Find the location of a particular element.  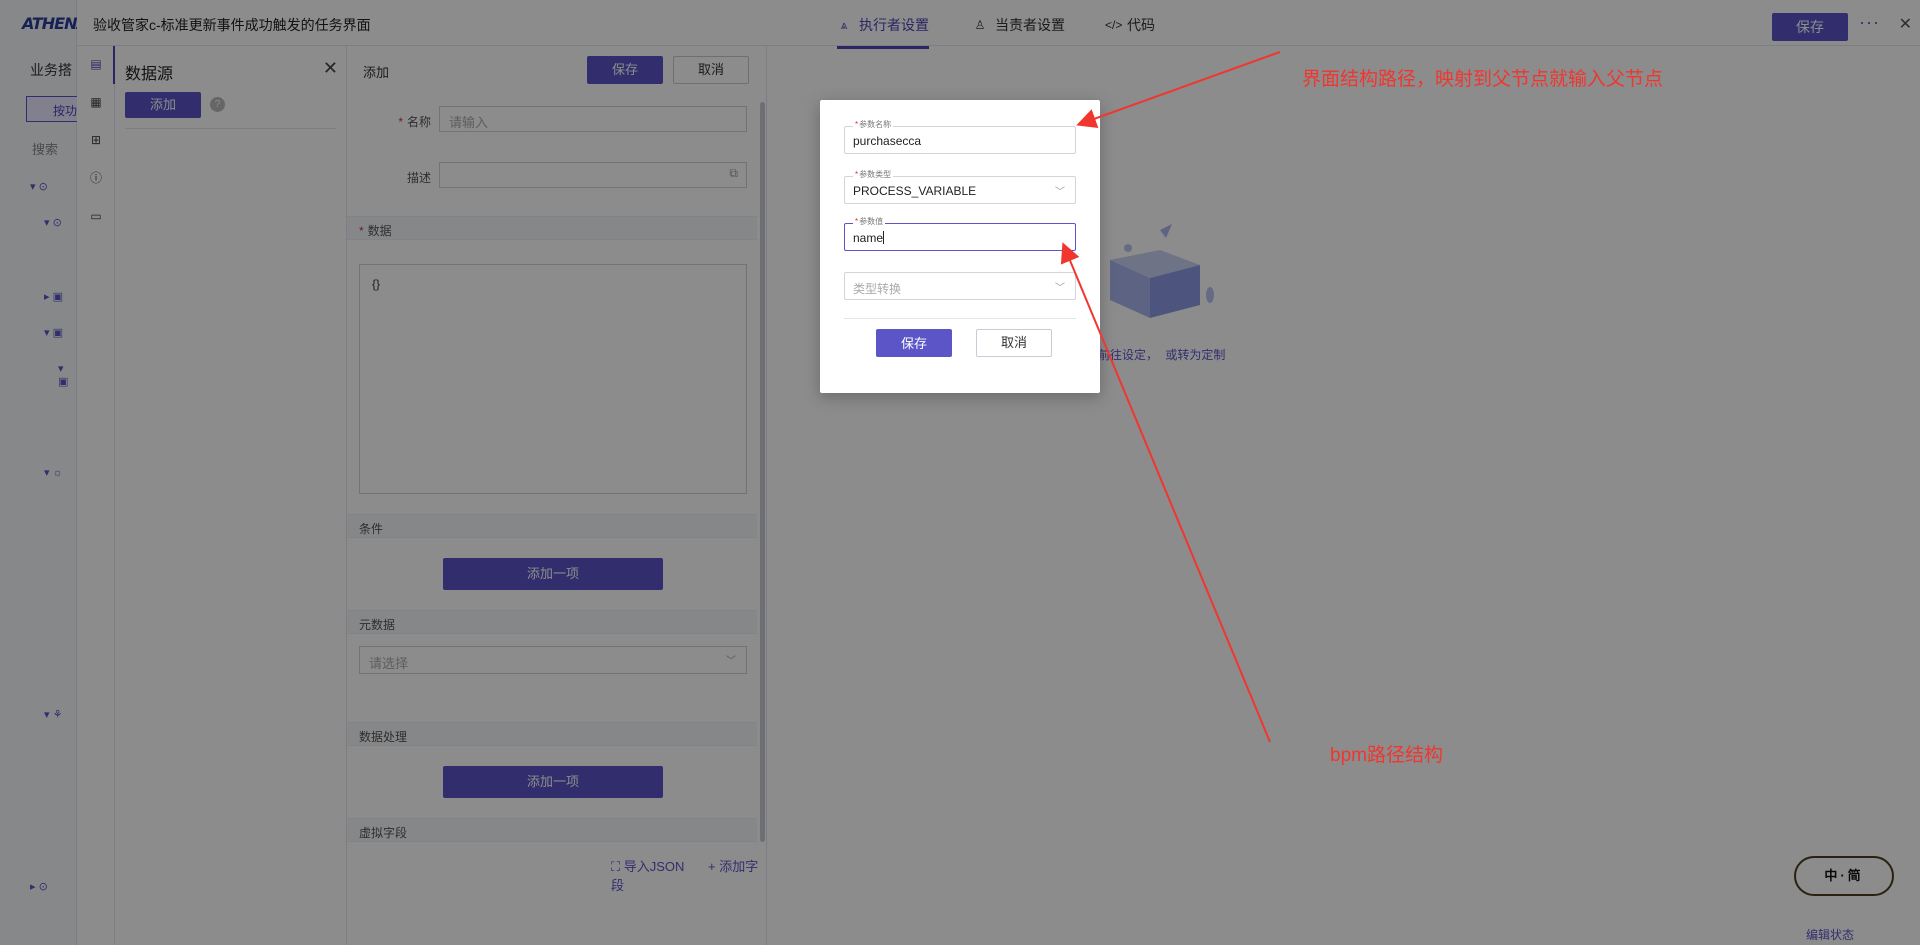

divider is located at coordinates (960, 318).